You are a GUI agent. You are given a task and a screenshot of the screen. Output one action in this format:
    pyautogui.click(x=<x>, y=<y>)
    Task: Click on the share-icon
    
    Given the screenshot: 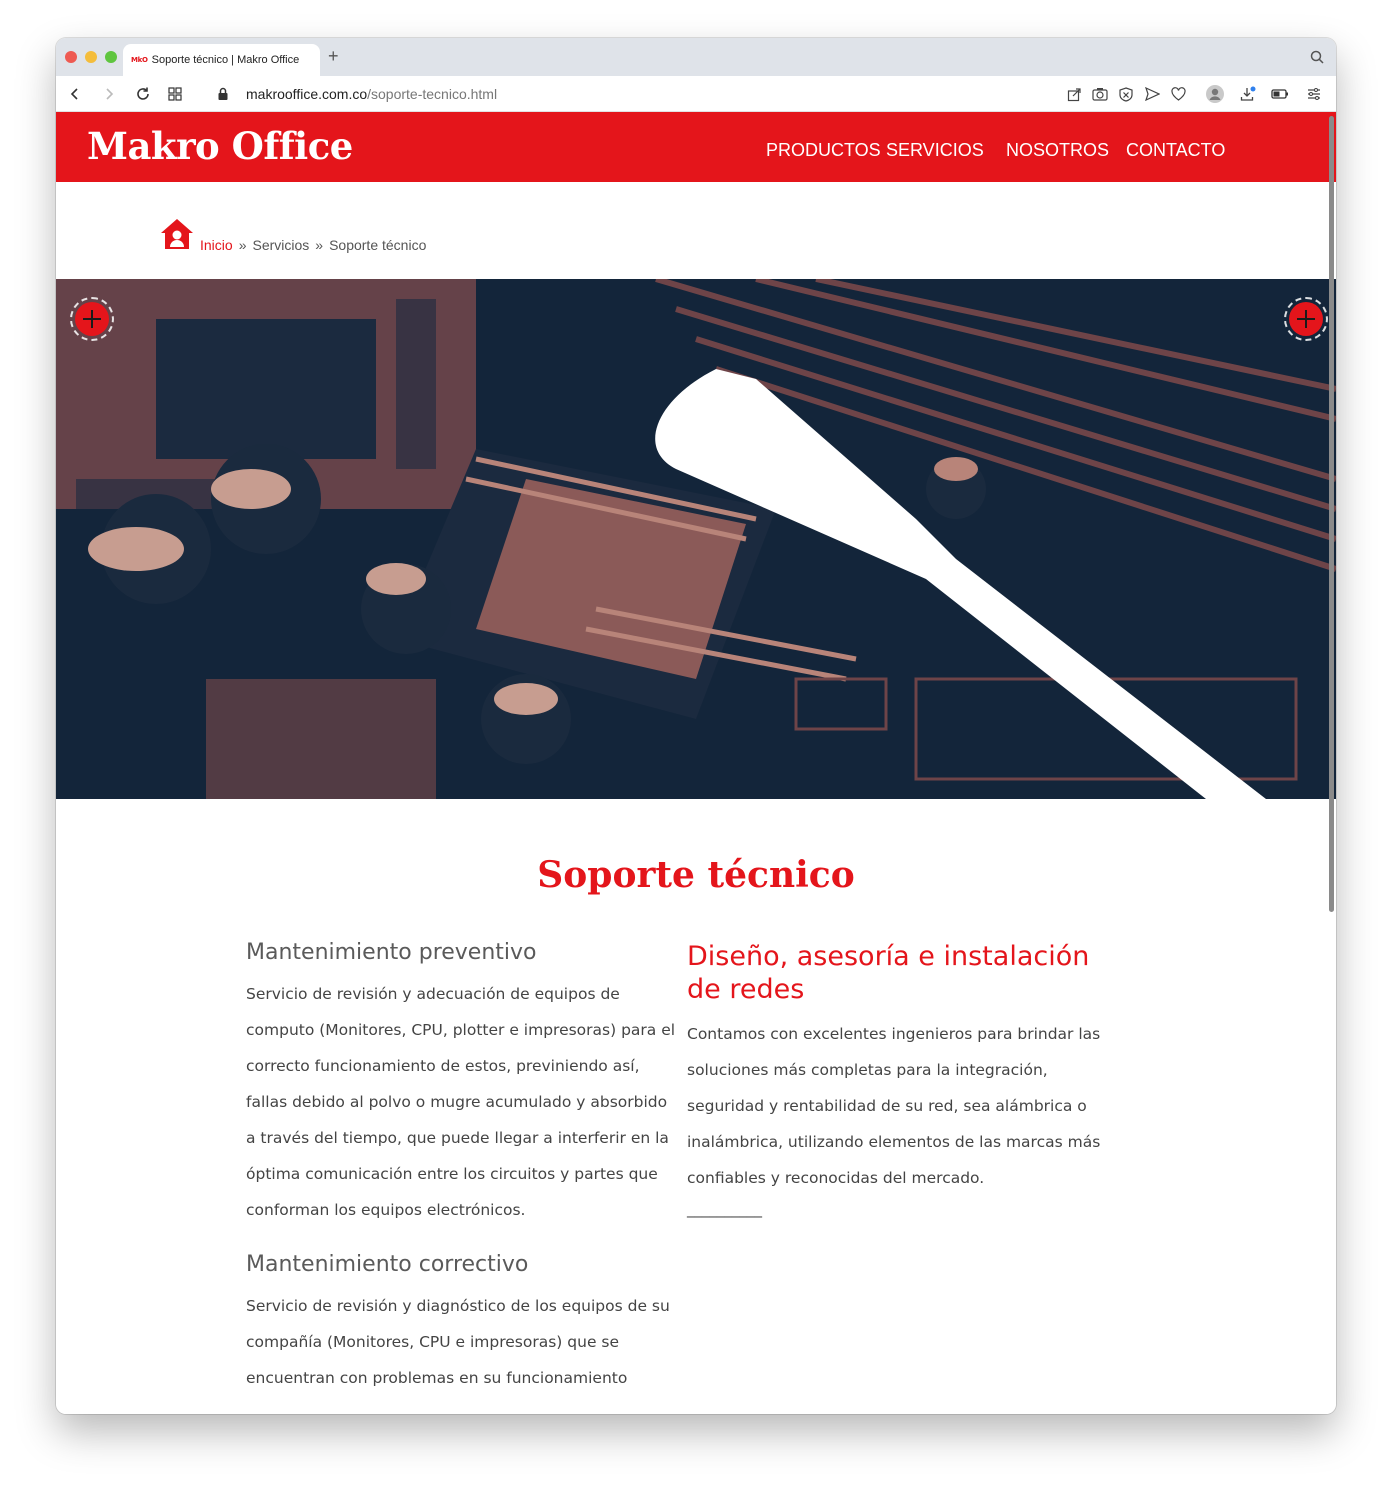 What is the action you would take?
    pyautogui.click(x=1074, y=94)
    